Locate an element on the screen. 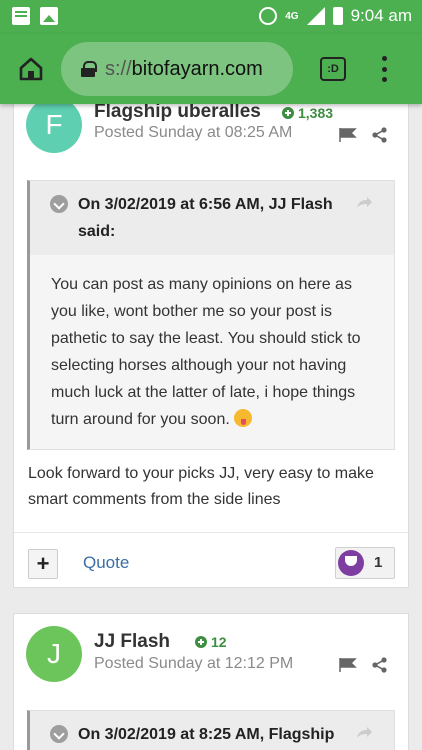  multiquote-button: + is located at coordinates (43, 564).